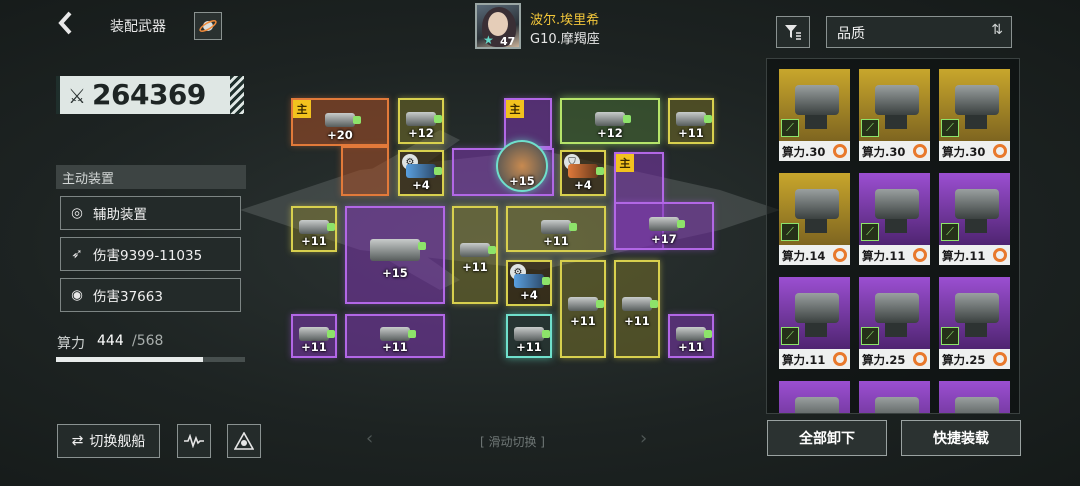 Image resolution: width=1080 pixels, height=486 pixels. Describe the element at coordinates (488, 40) in the screenshot. I see `level-star-icon: ★` at that location.